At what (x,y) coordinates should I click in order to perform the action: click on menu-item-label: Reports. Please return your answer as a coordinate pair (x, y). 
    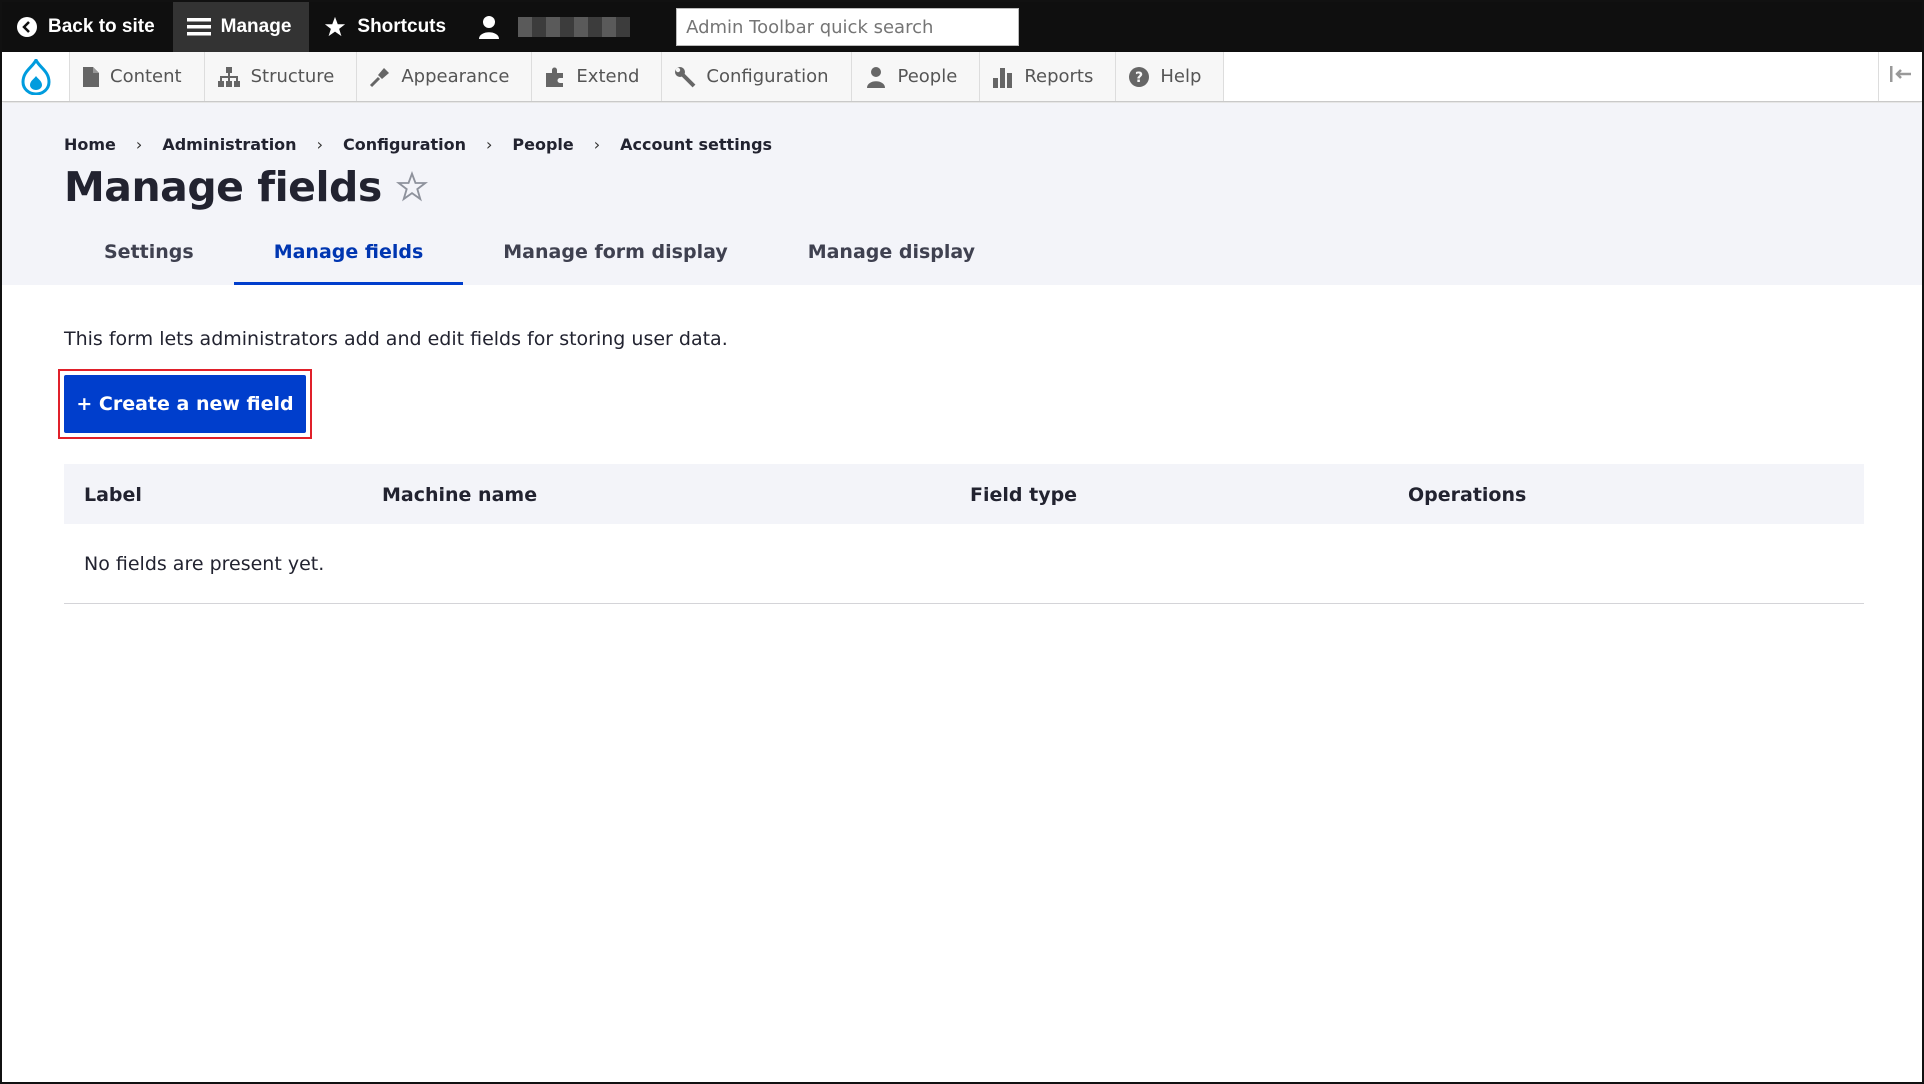
    Looking at the image, I should click on (1059, 76).